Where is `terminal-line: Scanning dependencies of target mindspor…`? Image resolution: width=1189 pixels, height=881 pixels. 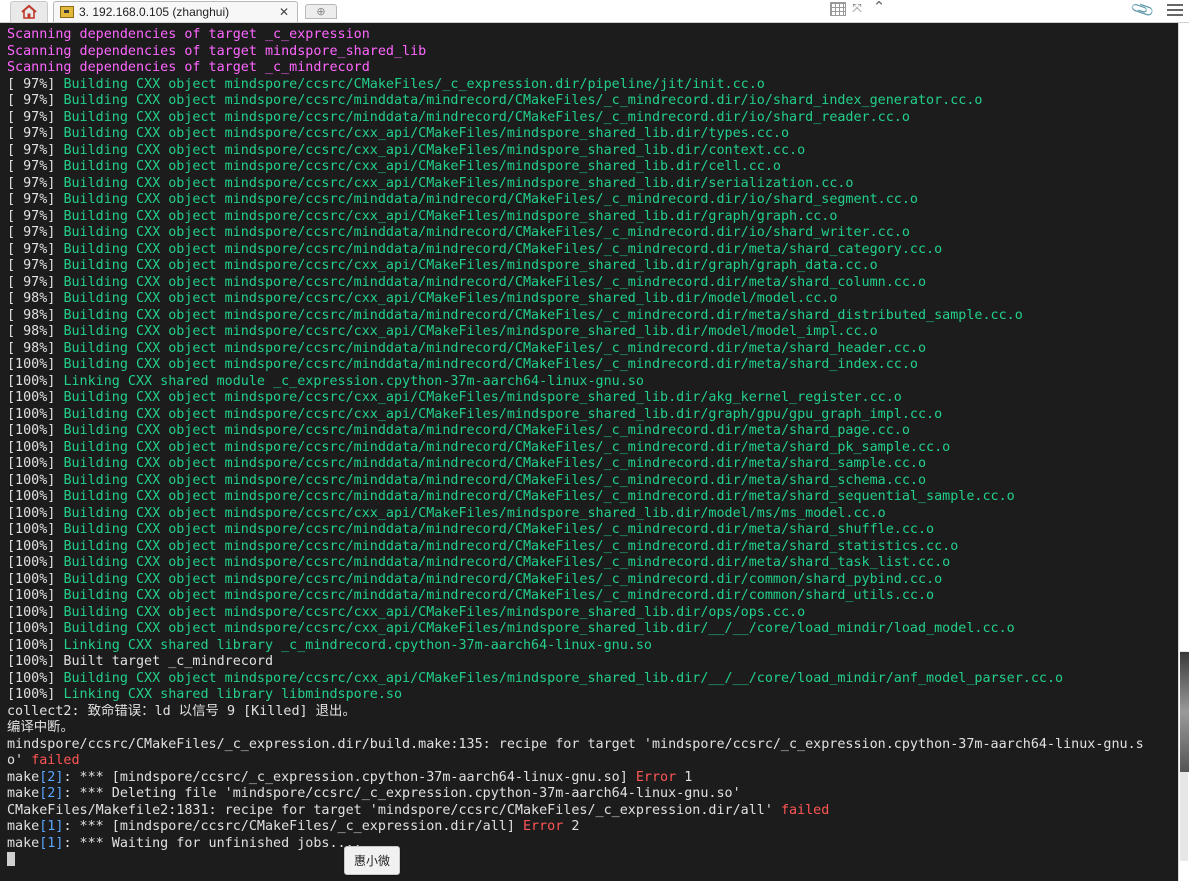
terminal-line: Scanning dependencies of target mindspor… is located at coordinates (592, 52).